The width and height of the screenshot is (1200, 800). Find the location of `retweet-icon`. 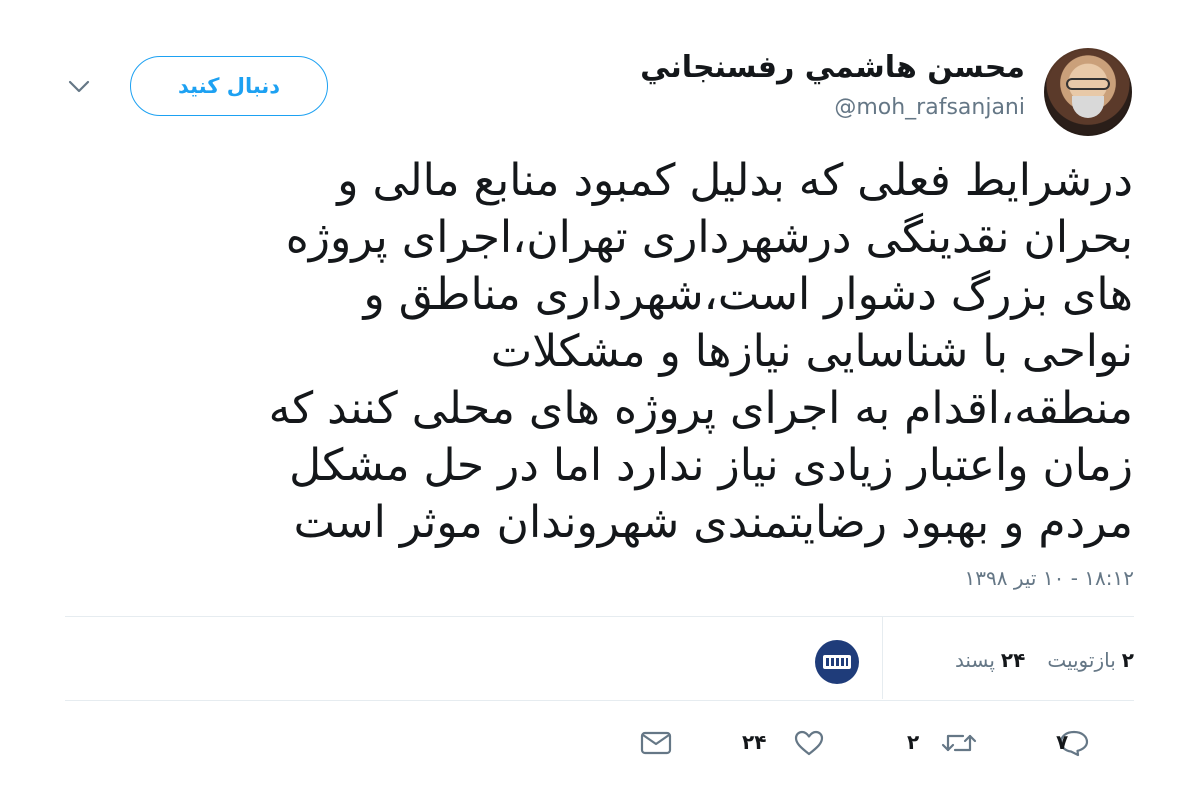

retweet-icon is located at coordinates (959, 743).